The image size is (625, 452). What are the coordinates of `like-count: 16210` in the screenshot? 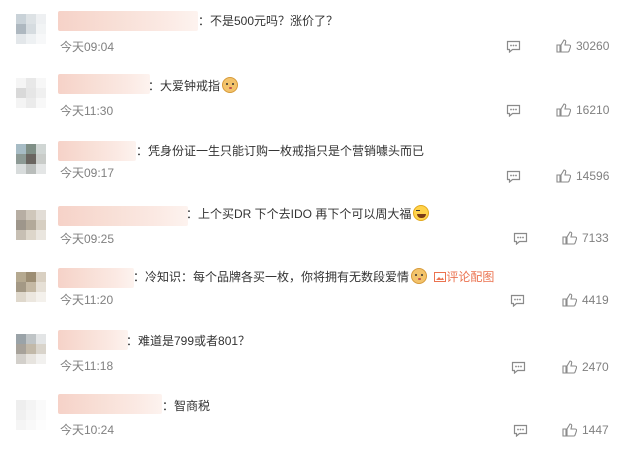 It's located at (593, 110).